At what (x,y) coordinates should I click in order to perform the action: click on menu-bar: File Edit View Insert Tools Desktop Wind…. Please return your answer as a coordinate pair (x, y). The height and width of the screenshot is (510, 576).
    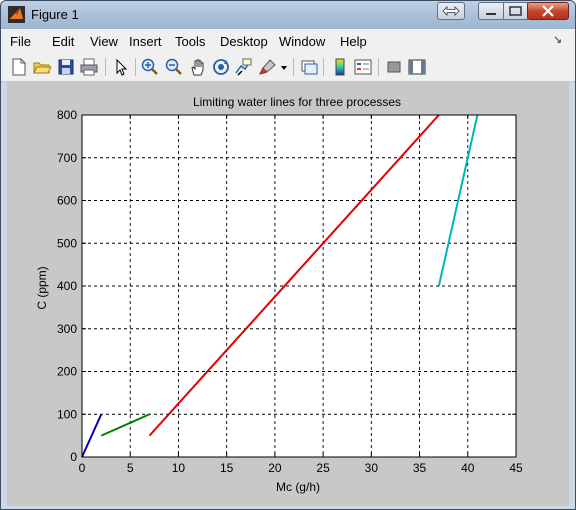
    Looking at the image, I should click on (288, 41).